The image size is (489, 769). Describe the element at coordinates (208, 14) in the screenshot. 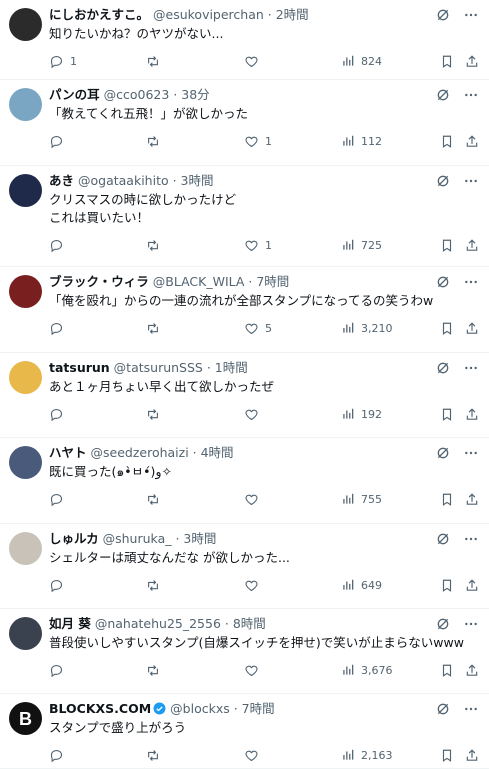

I see `author-handle: @esukoviperchan` at that location.